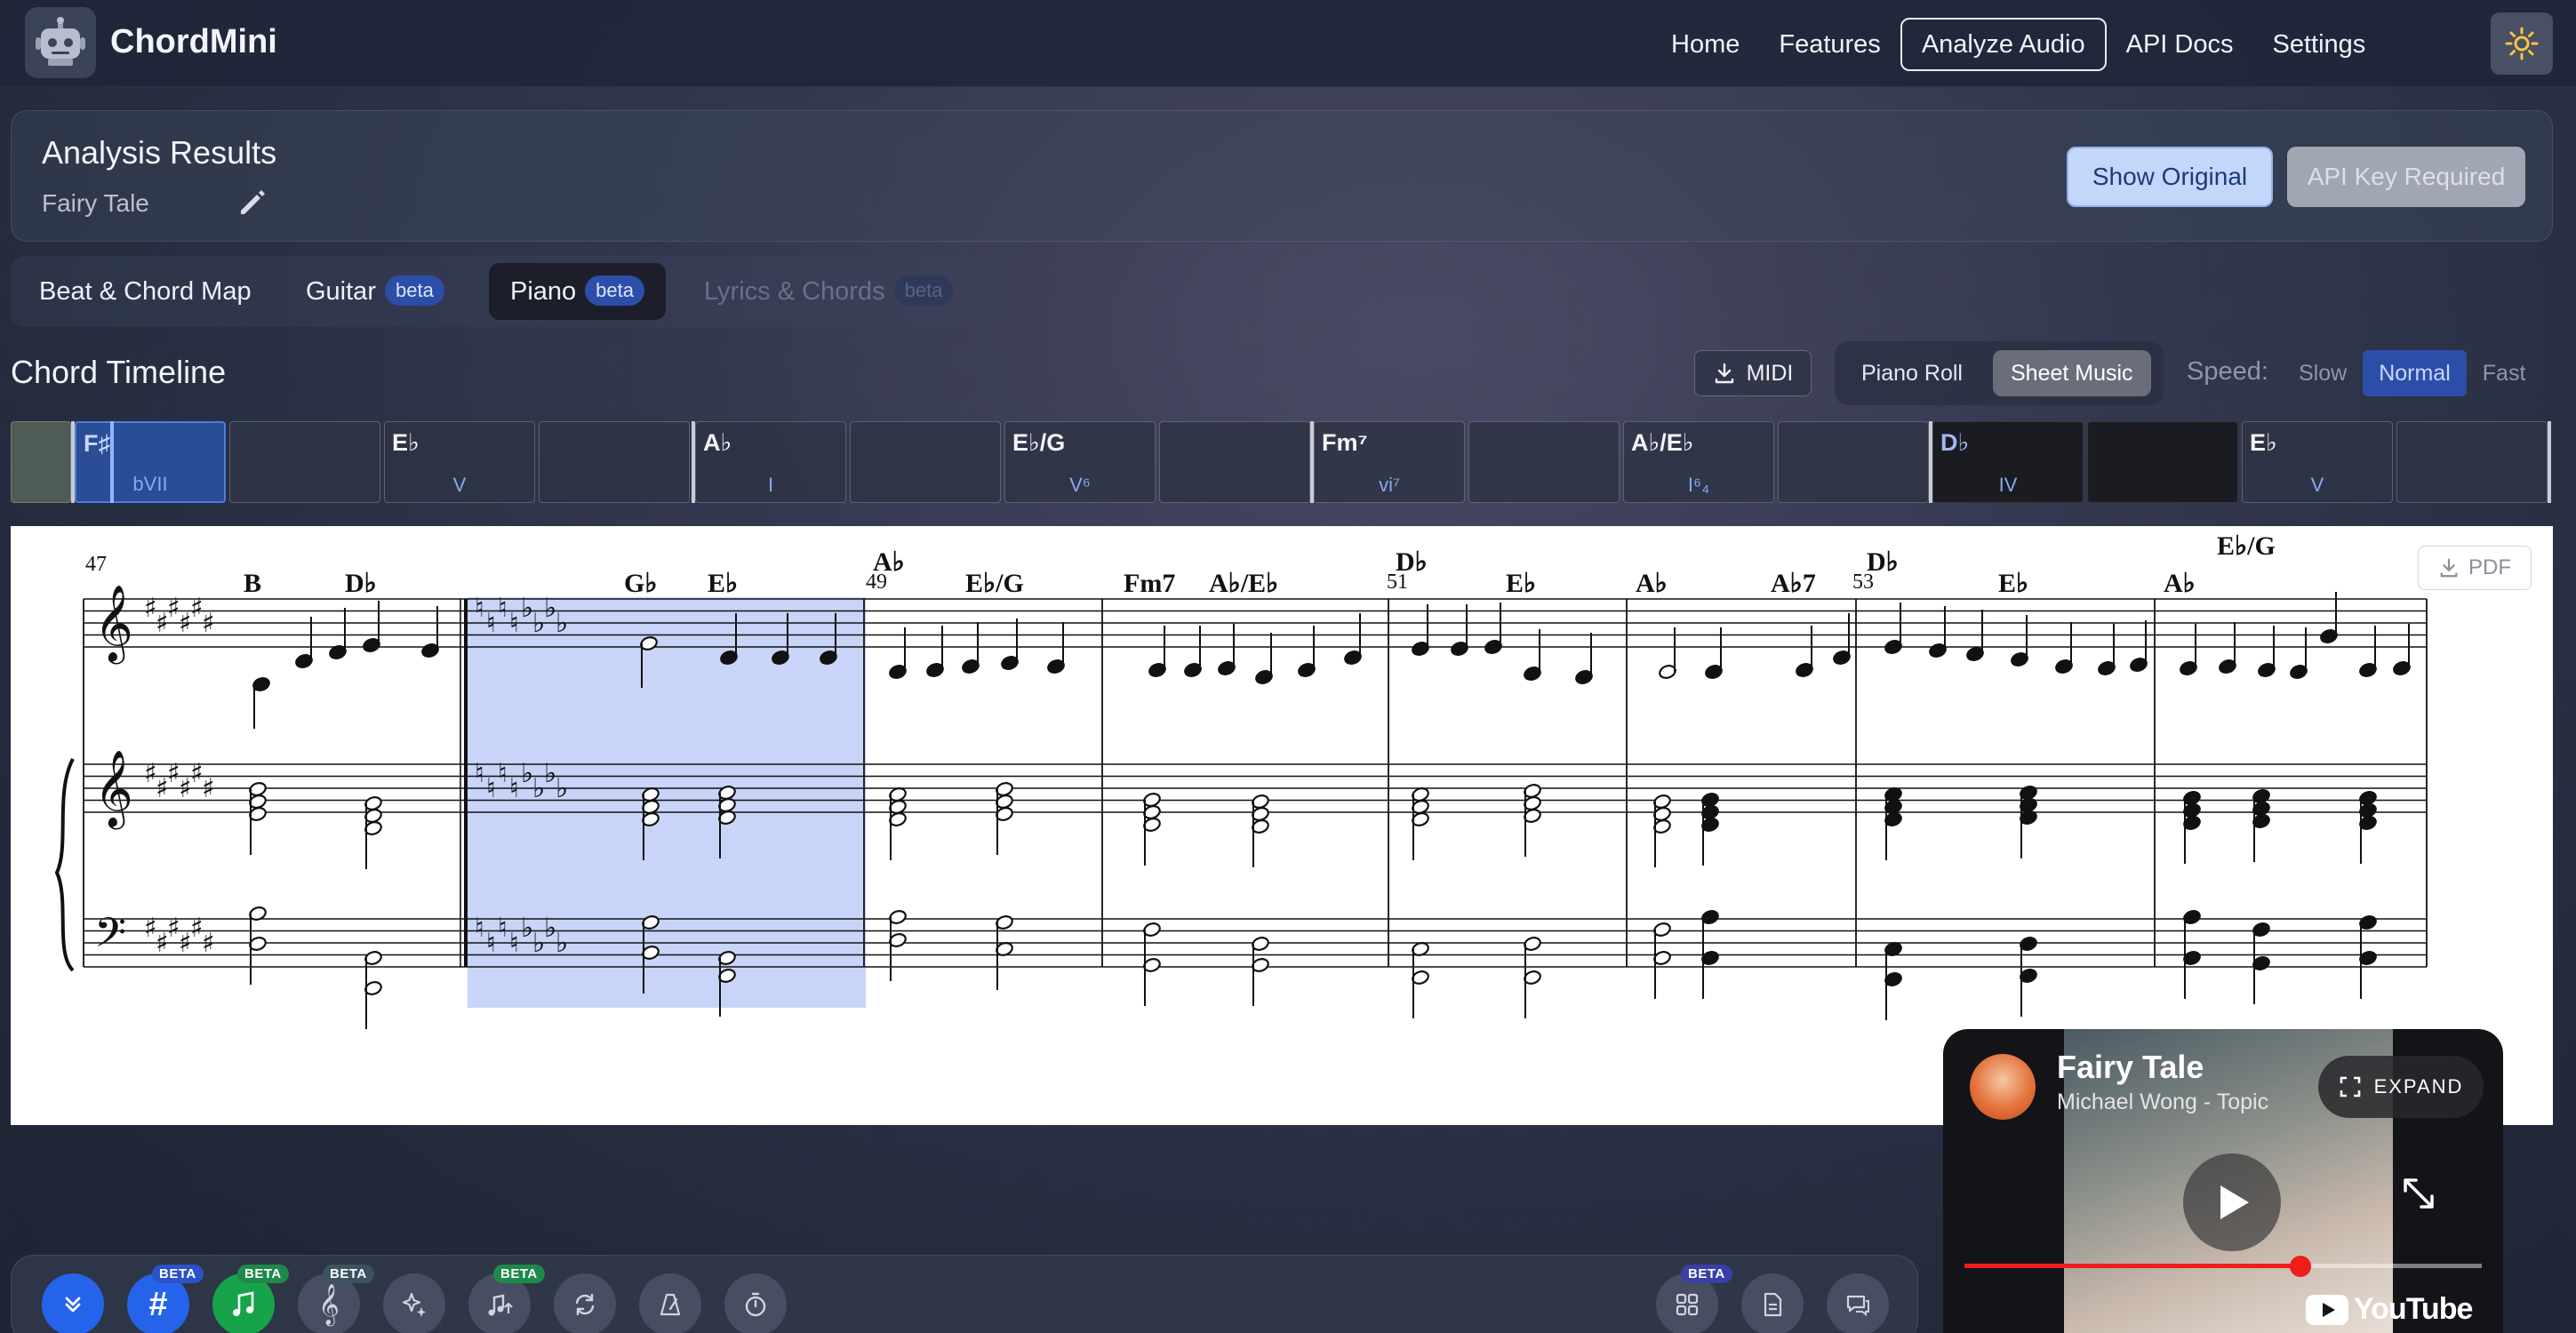  I want to click on tab-lyrics-chords: Lyrics & Chords beta, so click(828, 291).